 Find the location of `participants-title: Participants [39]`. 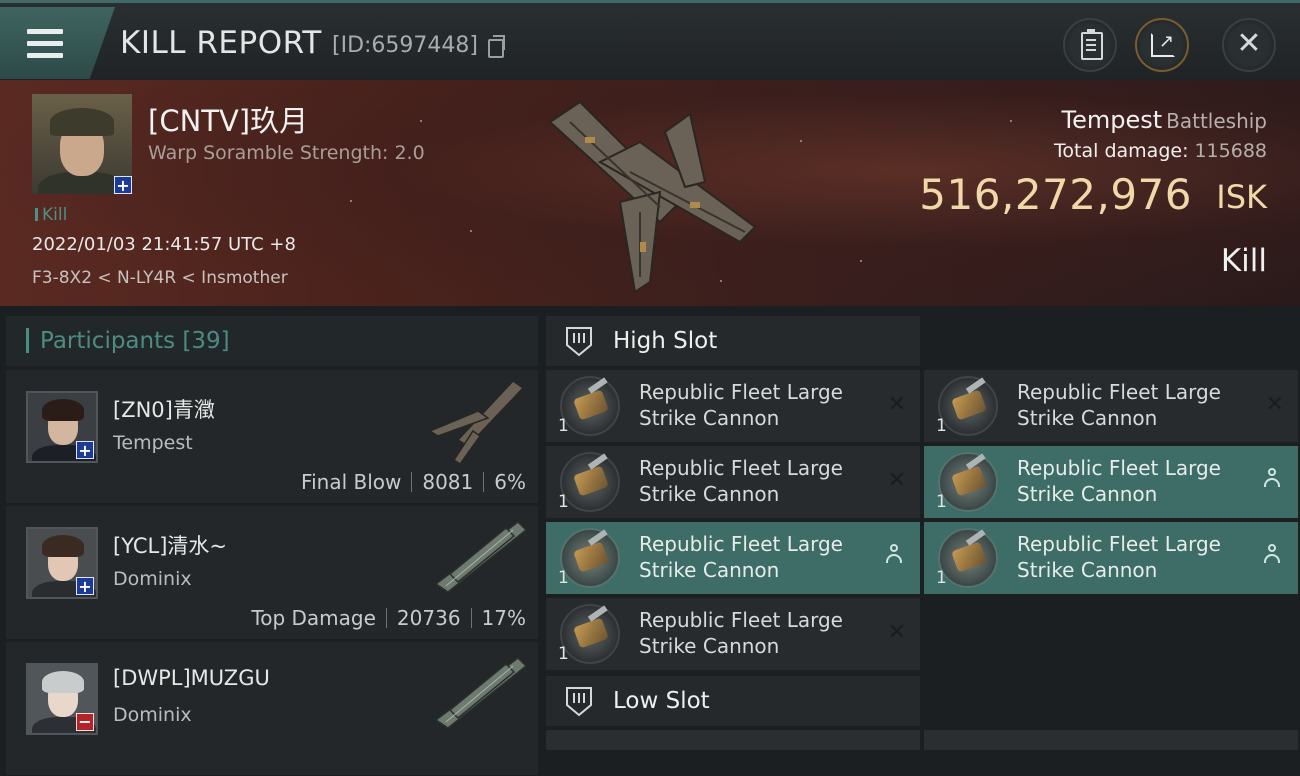

participants-title: Participants [39] is located at coordinates (135, 341).